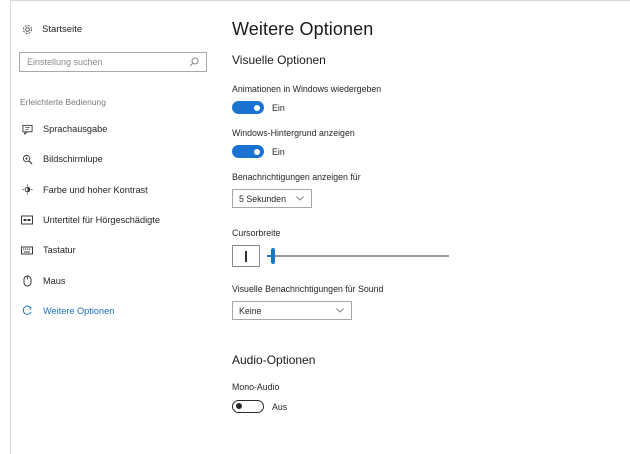 The image size is (630, 454). I want to click on cursor-preview, so click(246, 256).